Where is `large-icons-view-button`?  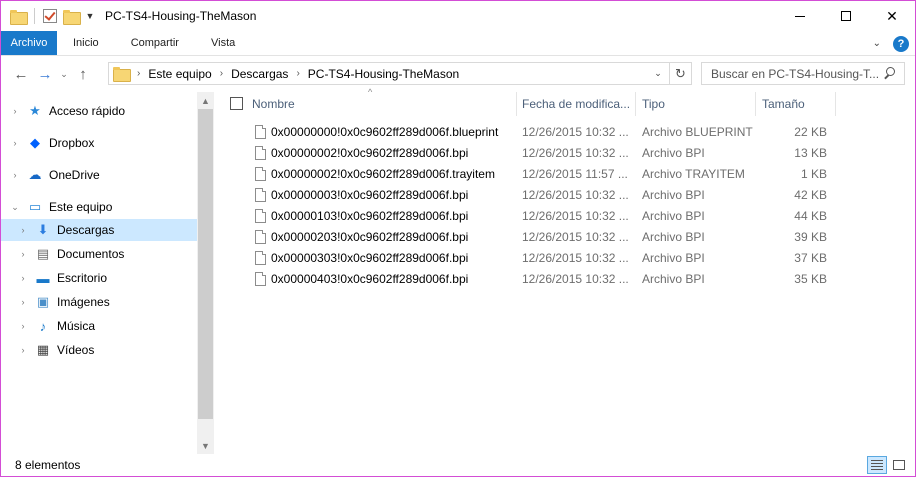 large-icons-view-button is located at coordinates (899, 465).